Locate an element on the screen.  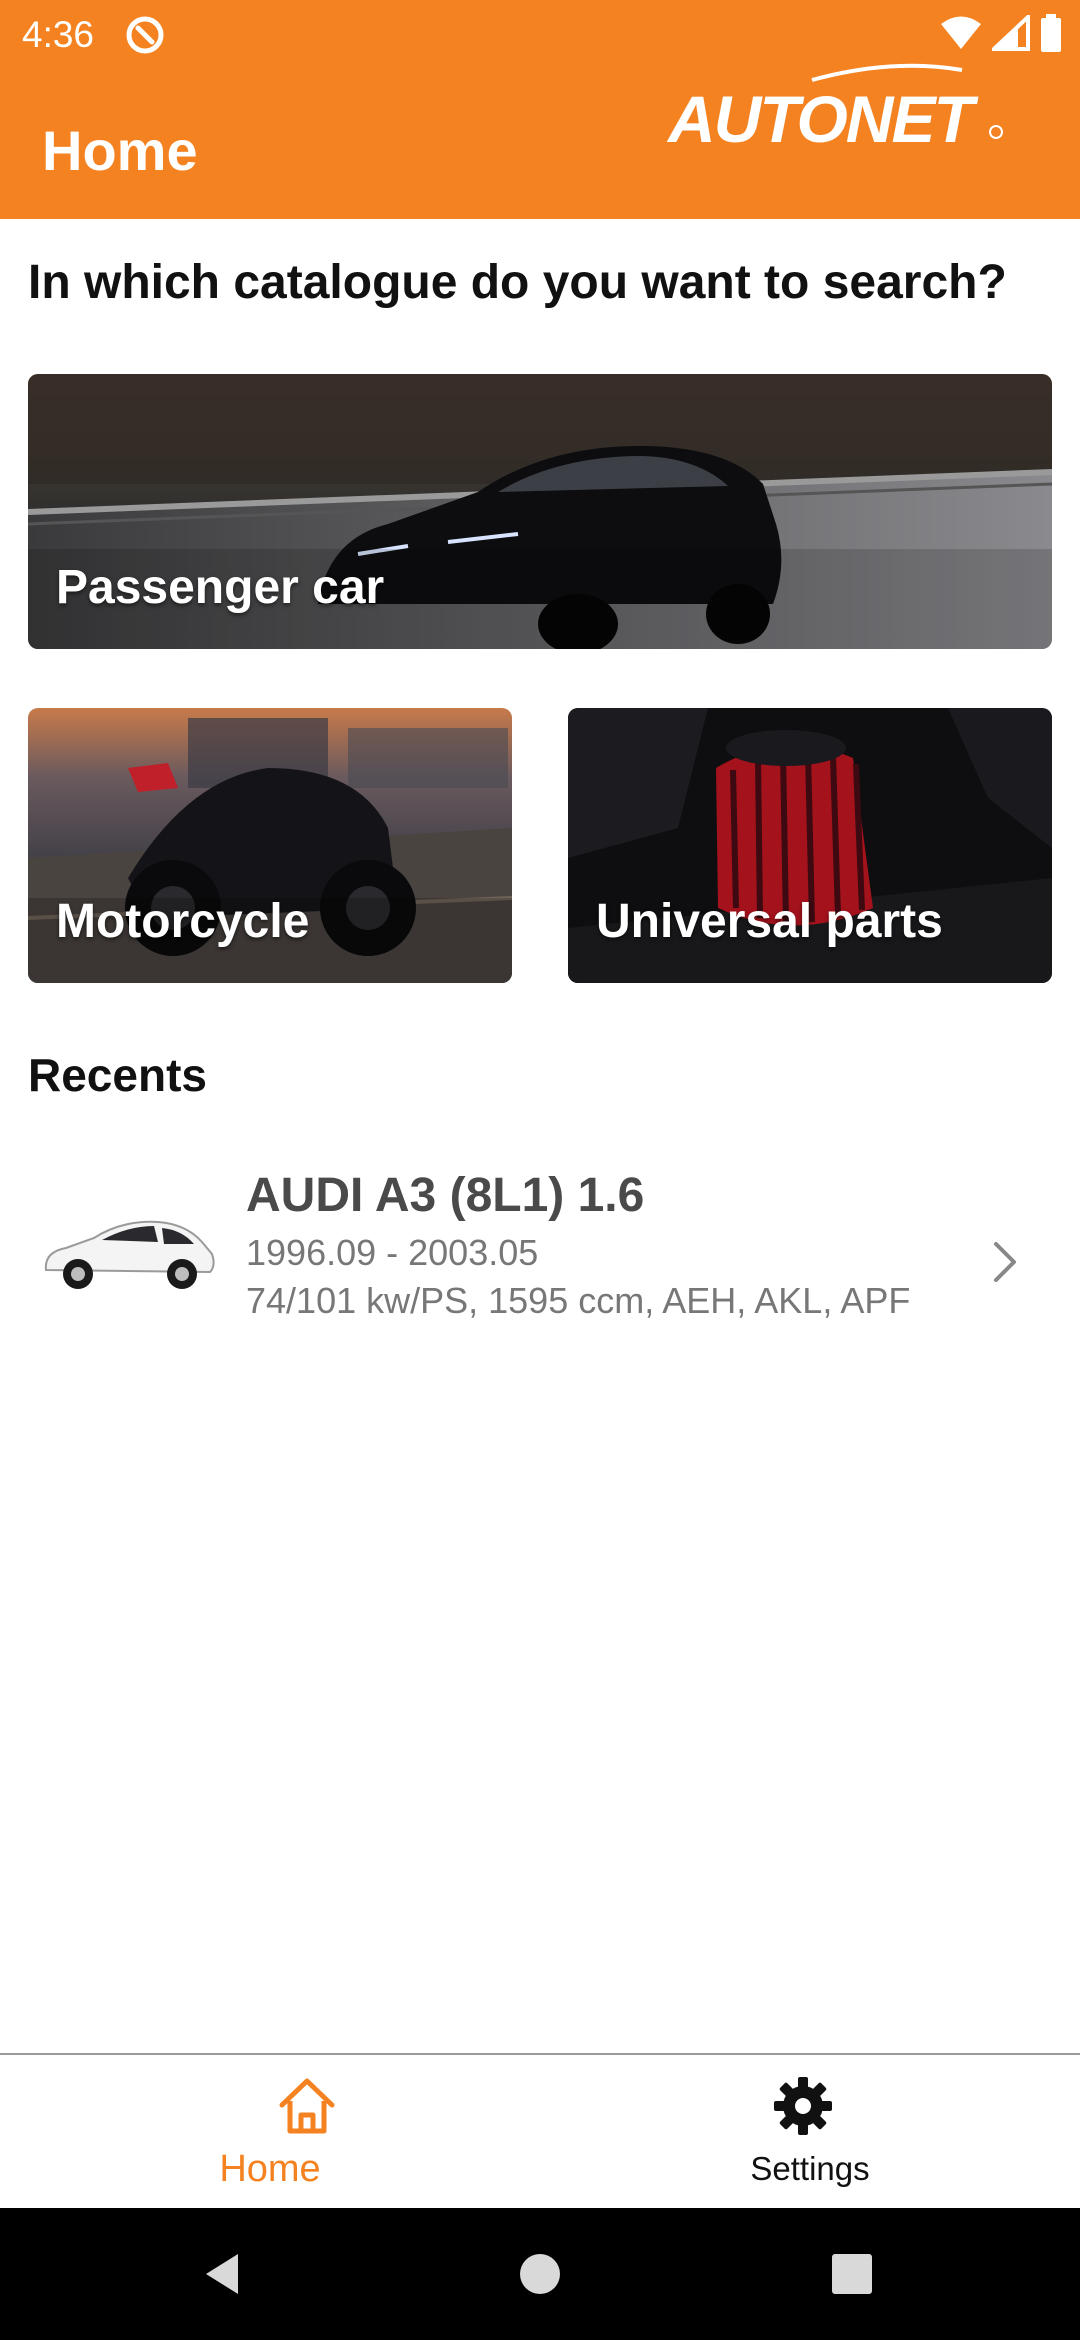
recents-square-icon is located at coordinates (852, 2274).